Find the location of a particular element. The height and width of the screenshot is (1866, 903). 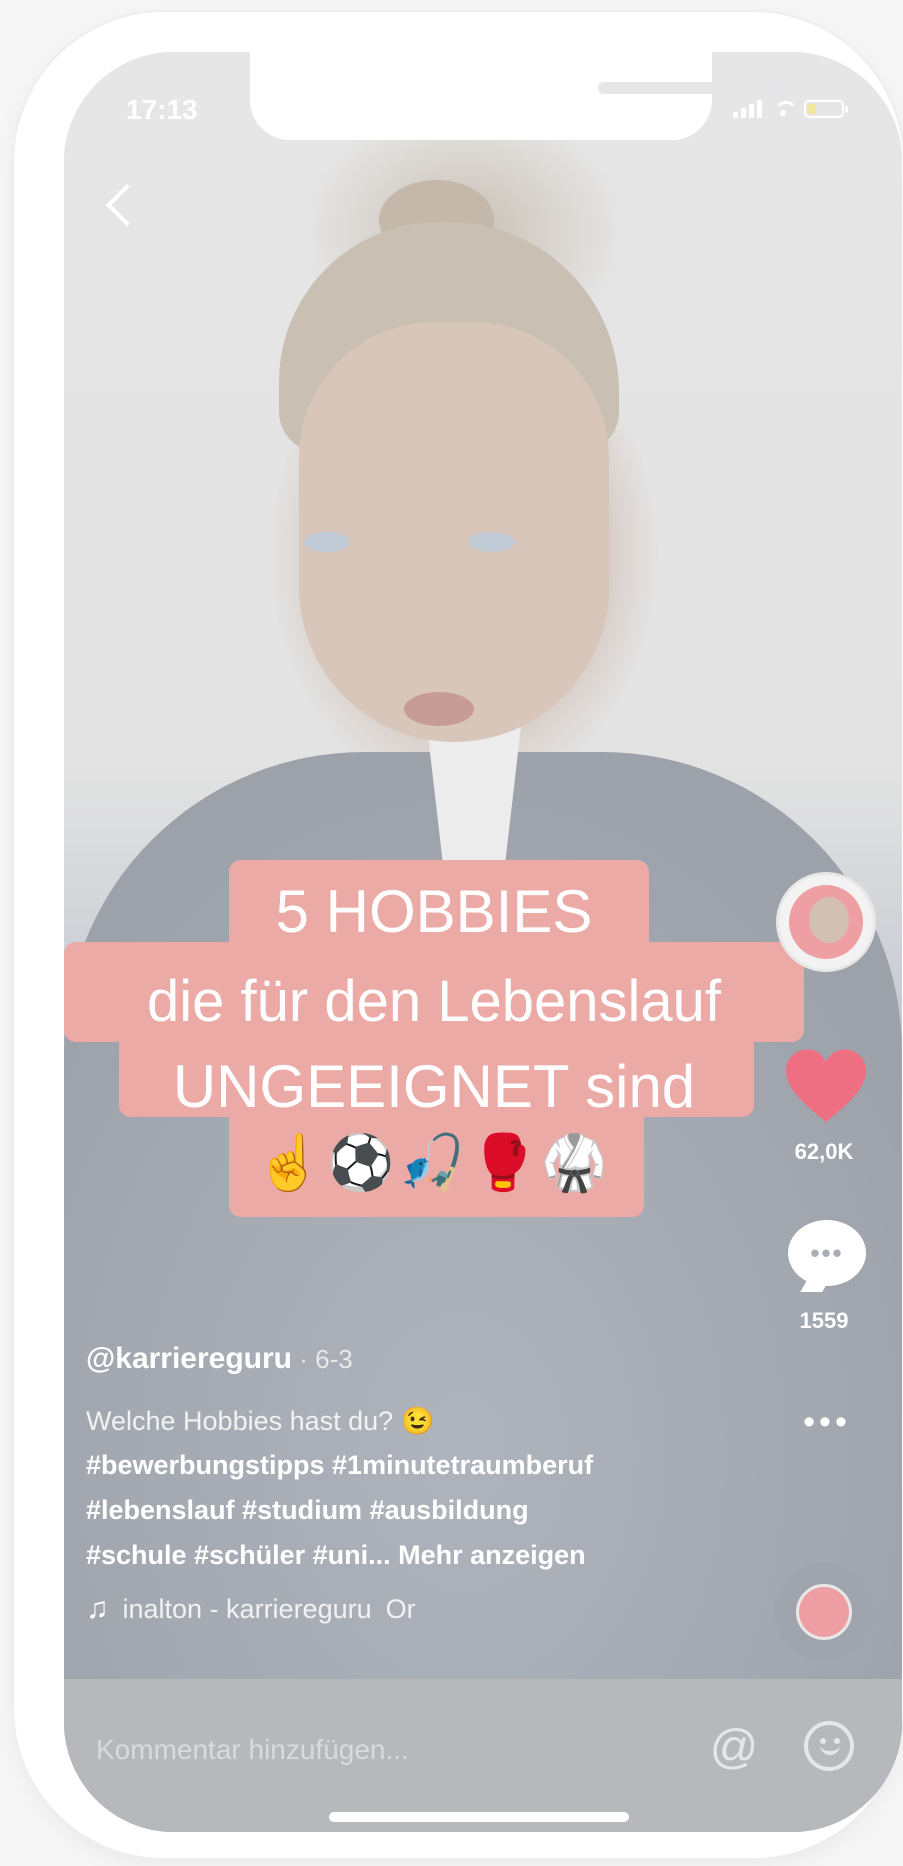

video-person-face is located at coordinates (454, 532).